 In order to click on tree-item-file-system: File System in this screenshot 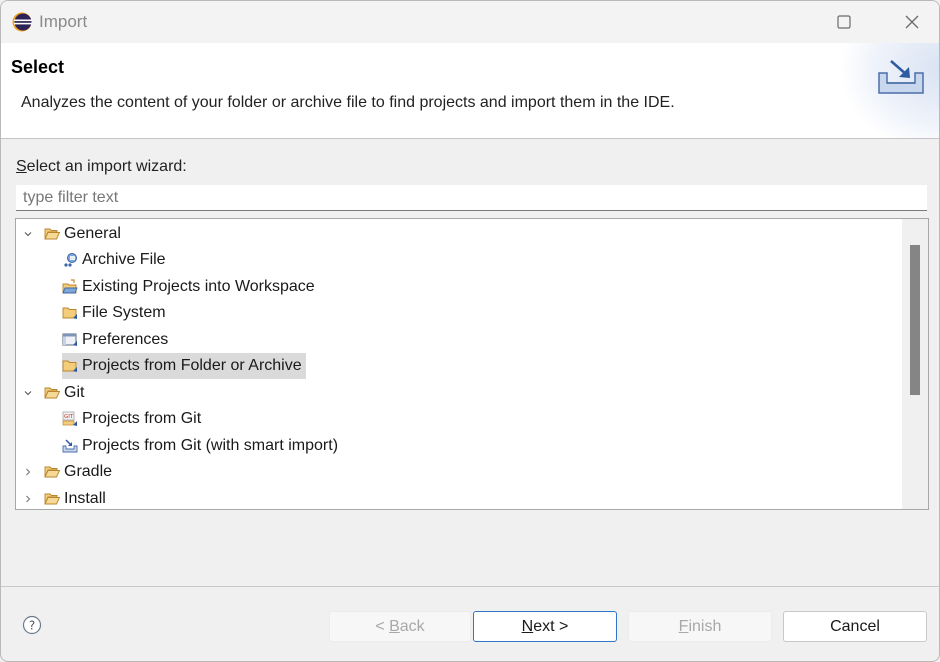, I will do `click(114, 313)`.